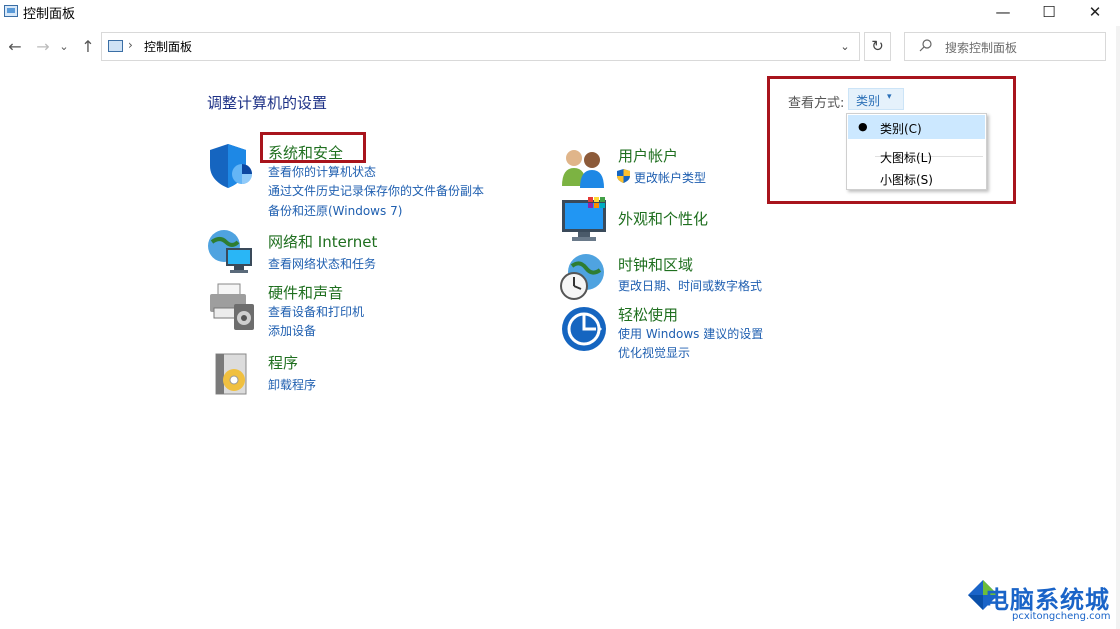  What do you see at coordinates (585, 221) in the screenshot?
I see `monitor-palette-icon` at bounding box center [585, 221].